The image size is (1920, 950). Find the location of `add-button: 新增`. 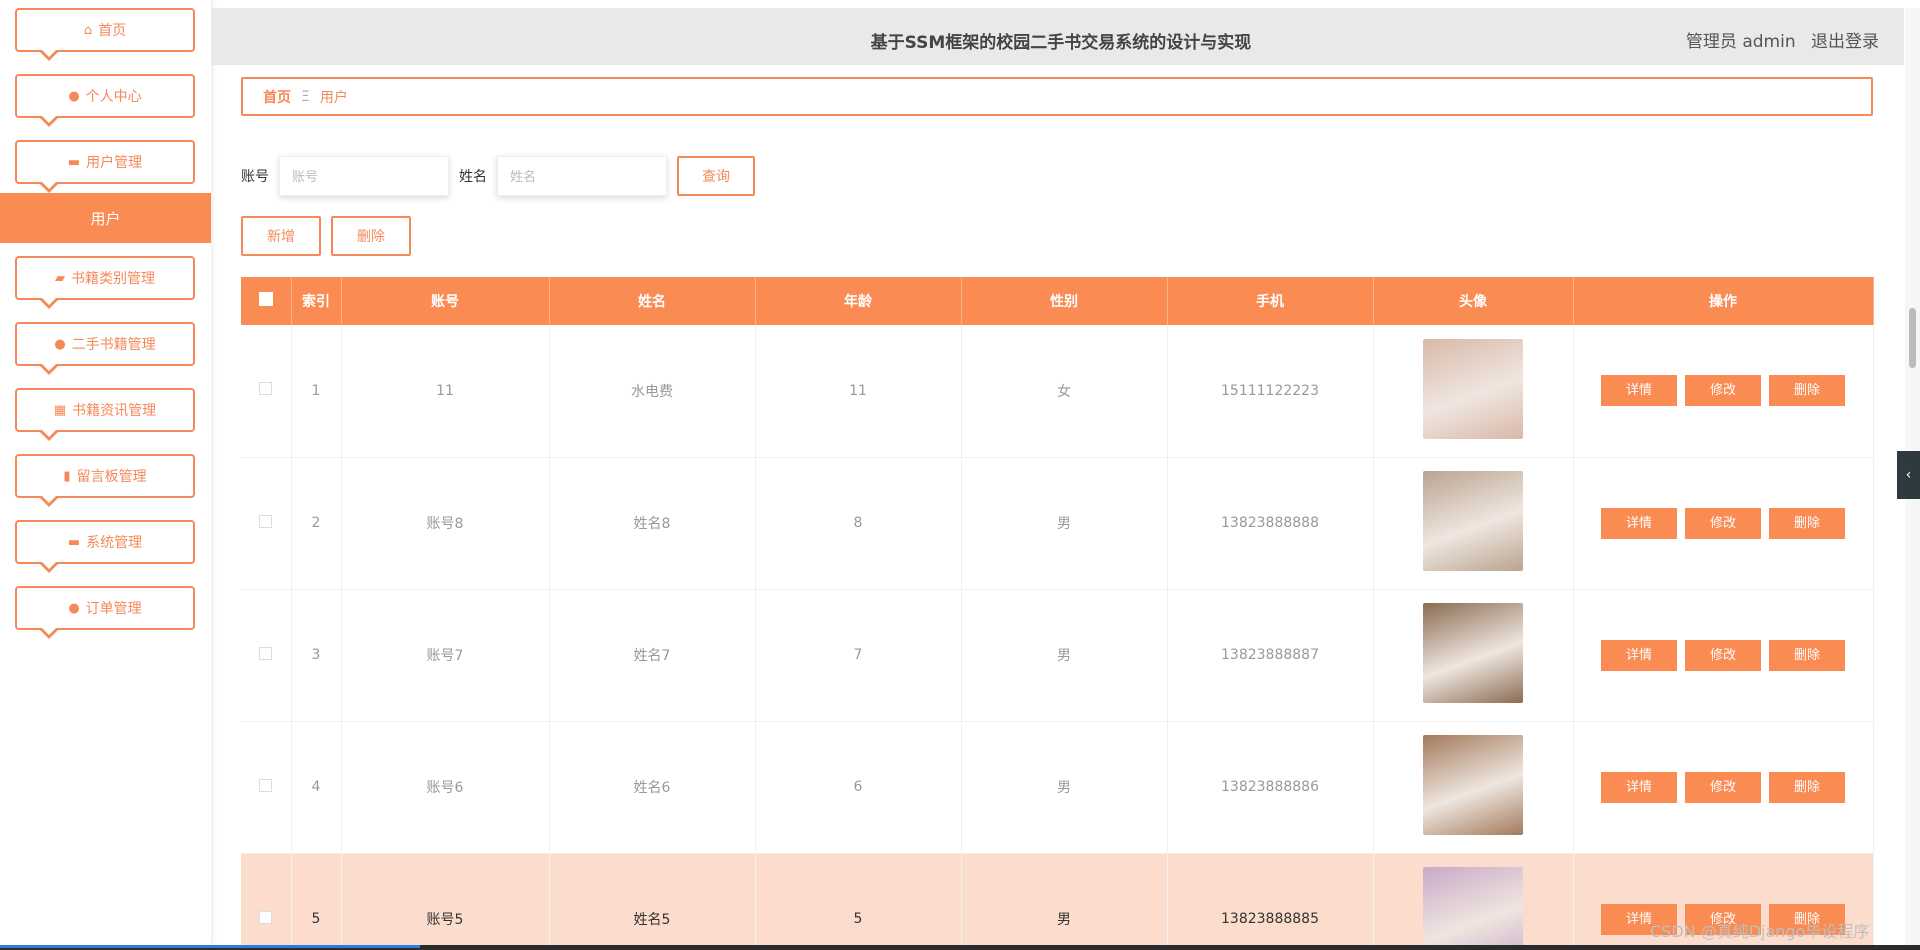

add-button: 新增 is located at coordinates (281, 236).